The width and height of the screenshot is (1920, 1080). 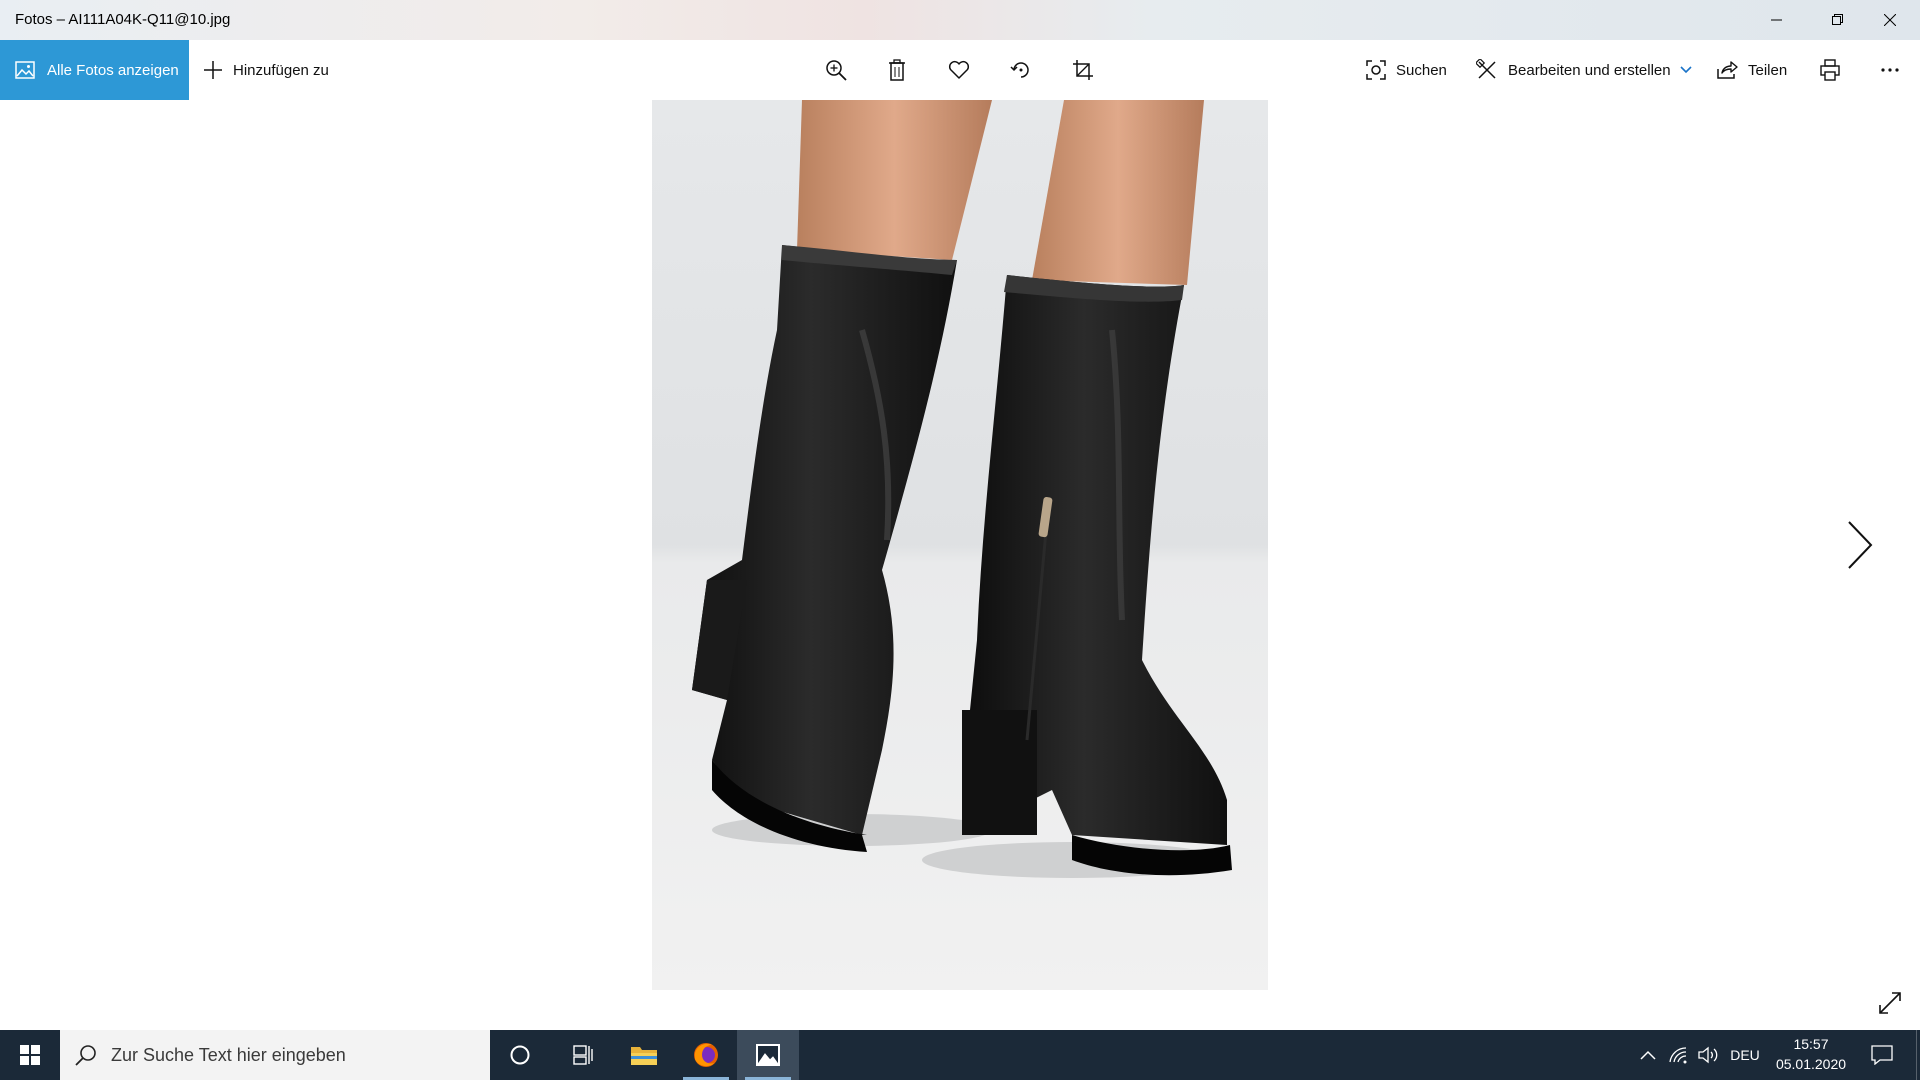 I want to click on rotate-icon, so click(x=1021, y=70).